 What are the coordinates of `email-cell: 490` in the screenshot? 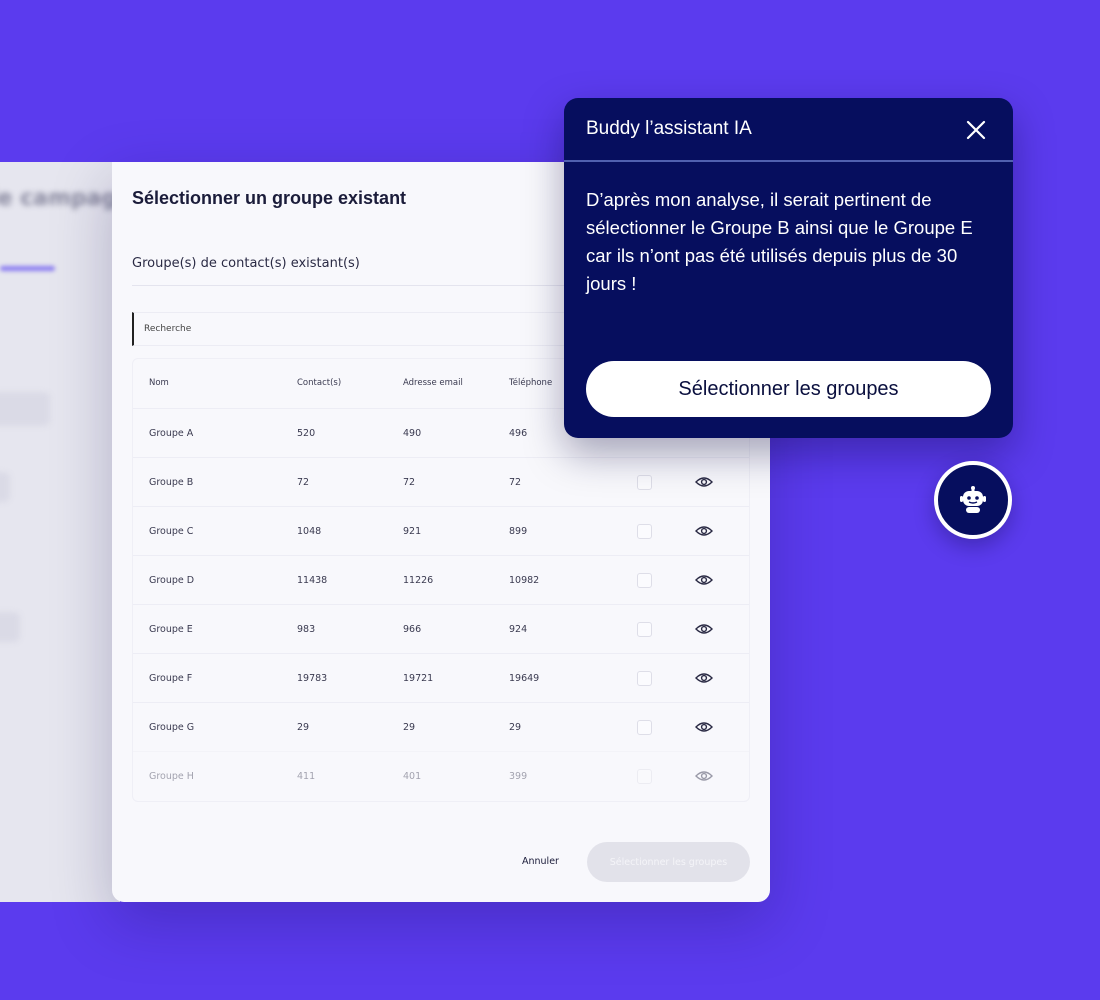 It's located at (412, 433).